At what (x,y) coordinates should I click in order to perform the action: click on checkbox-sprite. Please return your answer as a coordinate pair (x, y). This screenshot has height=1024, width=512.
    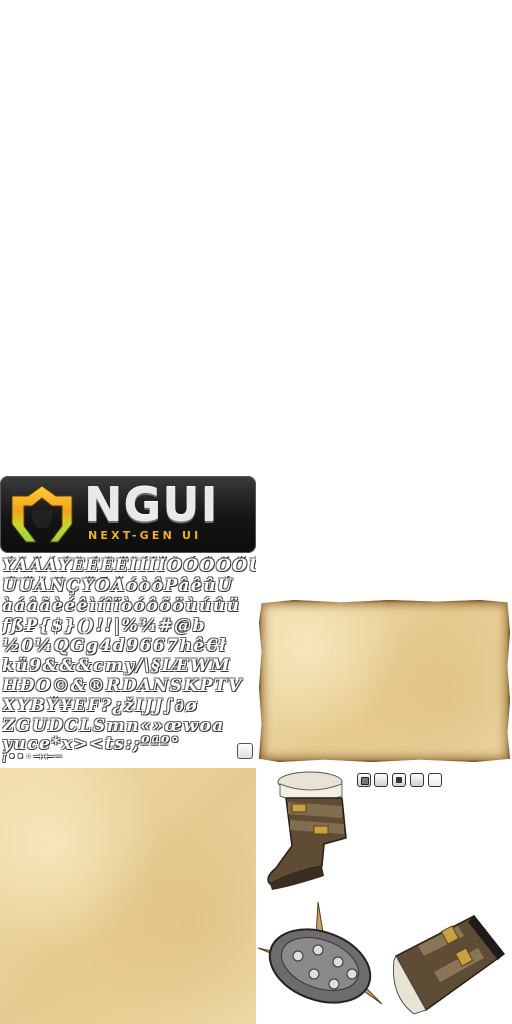
    Looking at the image, I should click on (245, 751).